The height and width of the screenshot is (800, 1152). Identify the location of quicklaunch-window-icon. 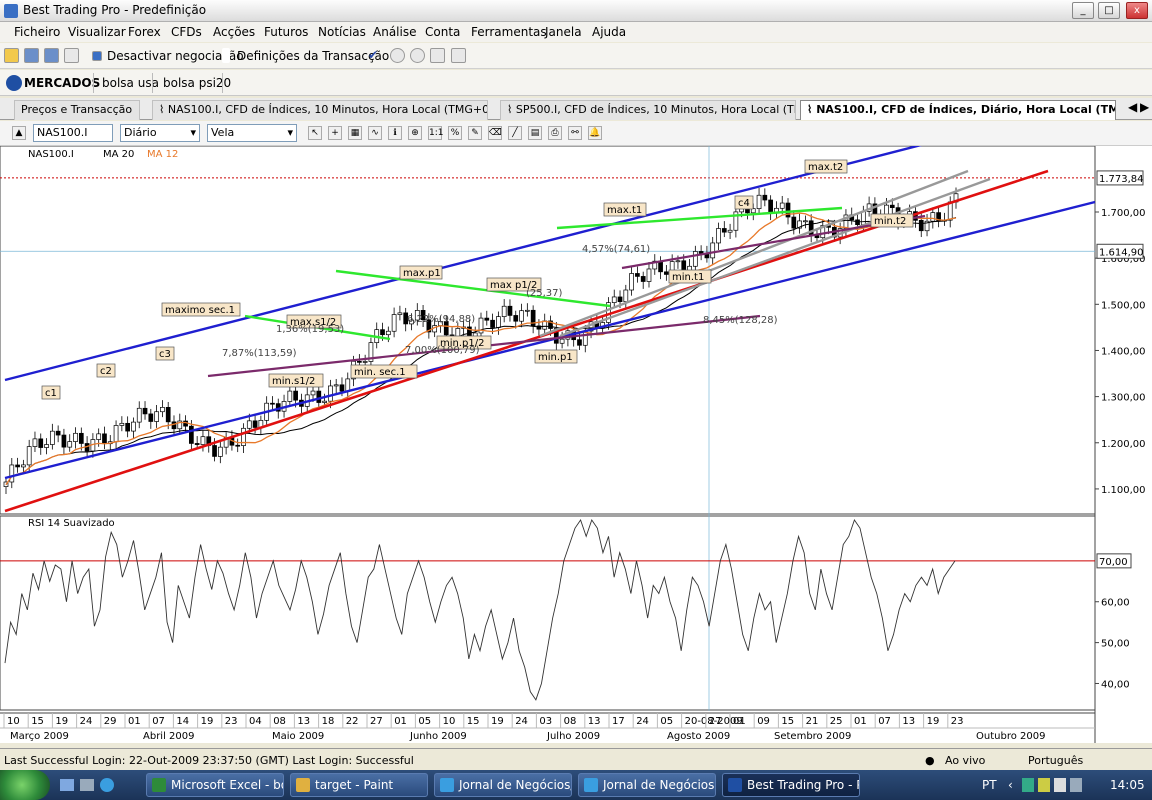
(87, 785).